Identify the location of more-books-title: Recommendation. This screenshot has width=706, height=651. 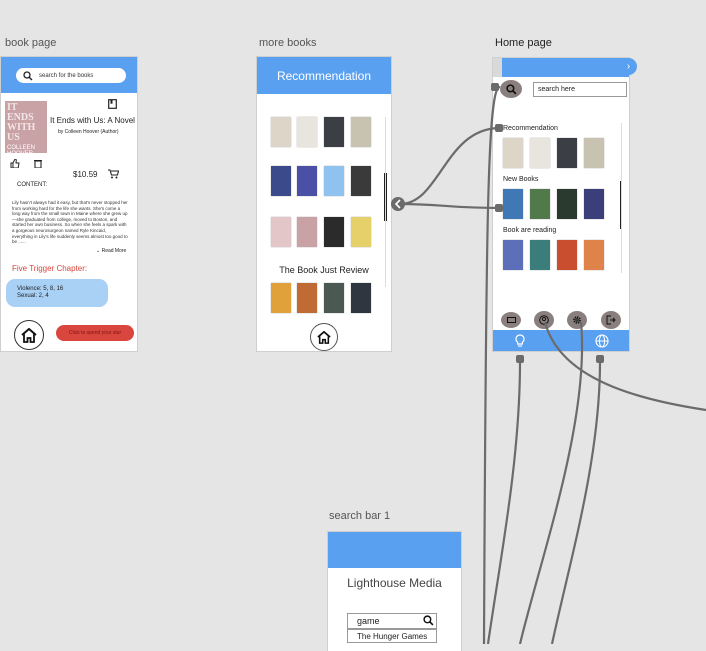
(324, 75).